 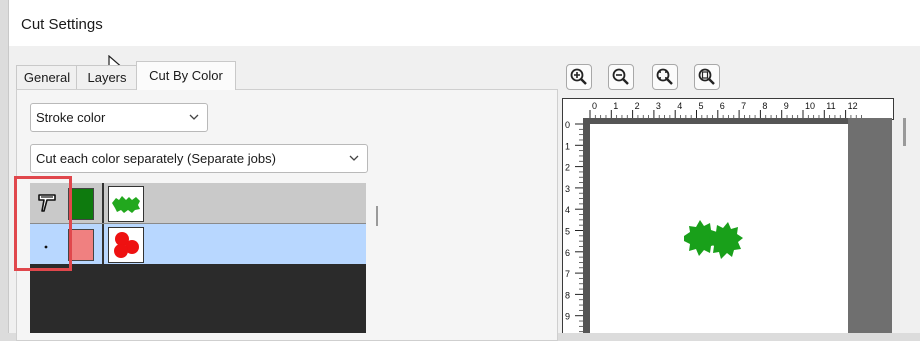 What do you see at coordinates (658, 106) in the screenshot?
I see `ruler-label-x: 3` at bounding box center [658, 106].